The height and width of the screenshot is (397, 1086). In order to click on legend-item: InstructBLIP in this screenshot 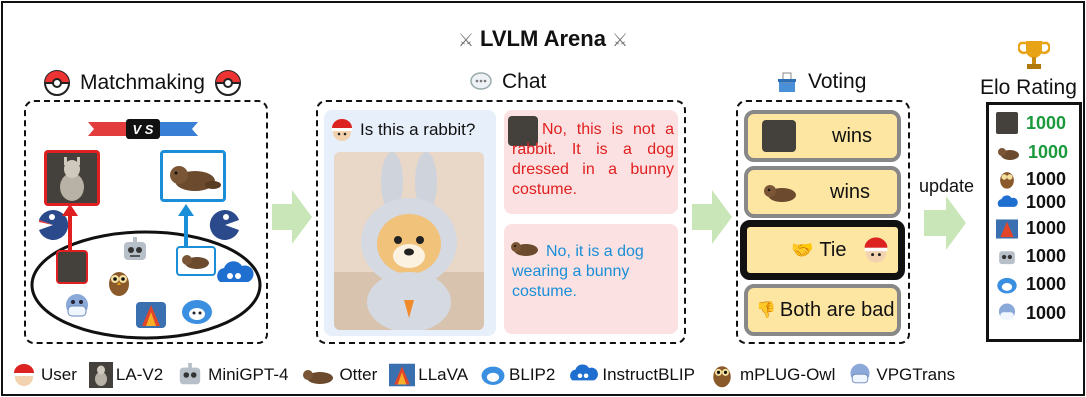, I will do `click(631, 375)`.